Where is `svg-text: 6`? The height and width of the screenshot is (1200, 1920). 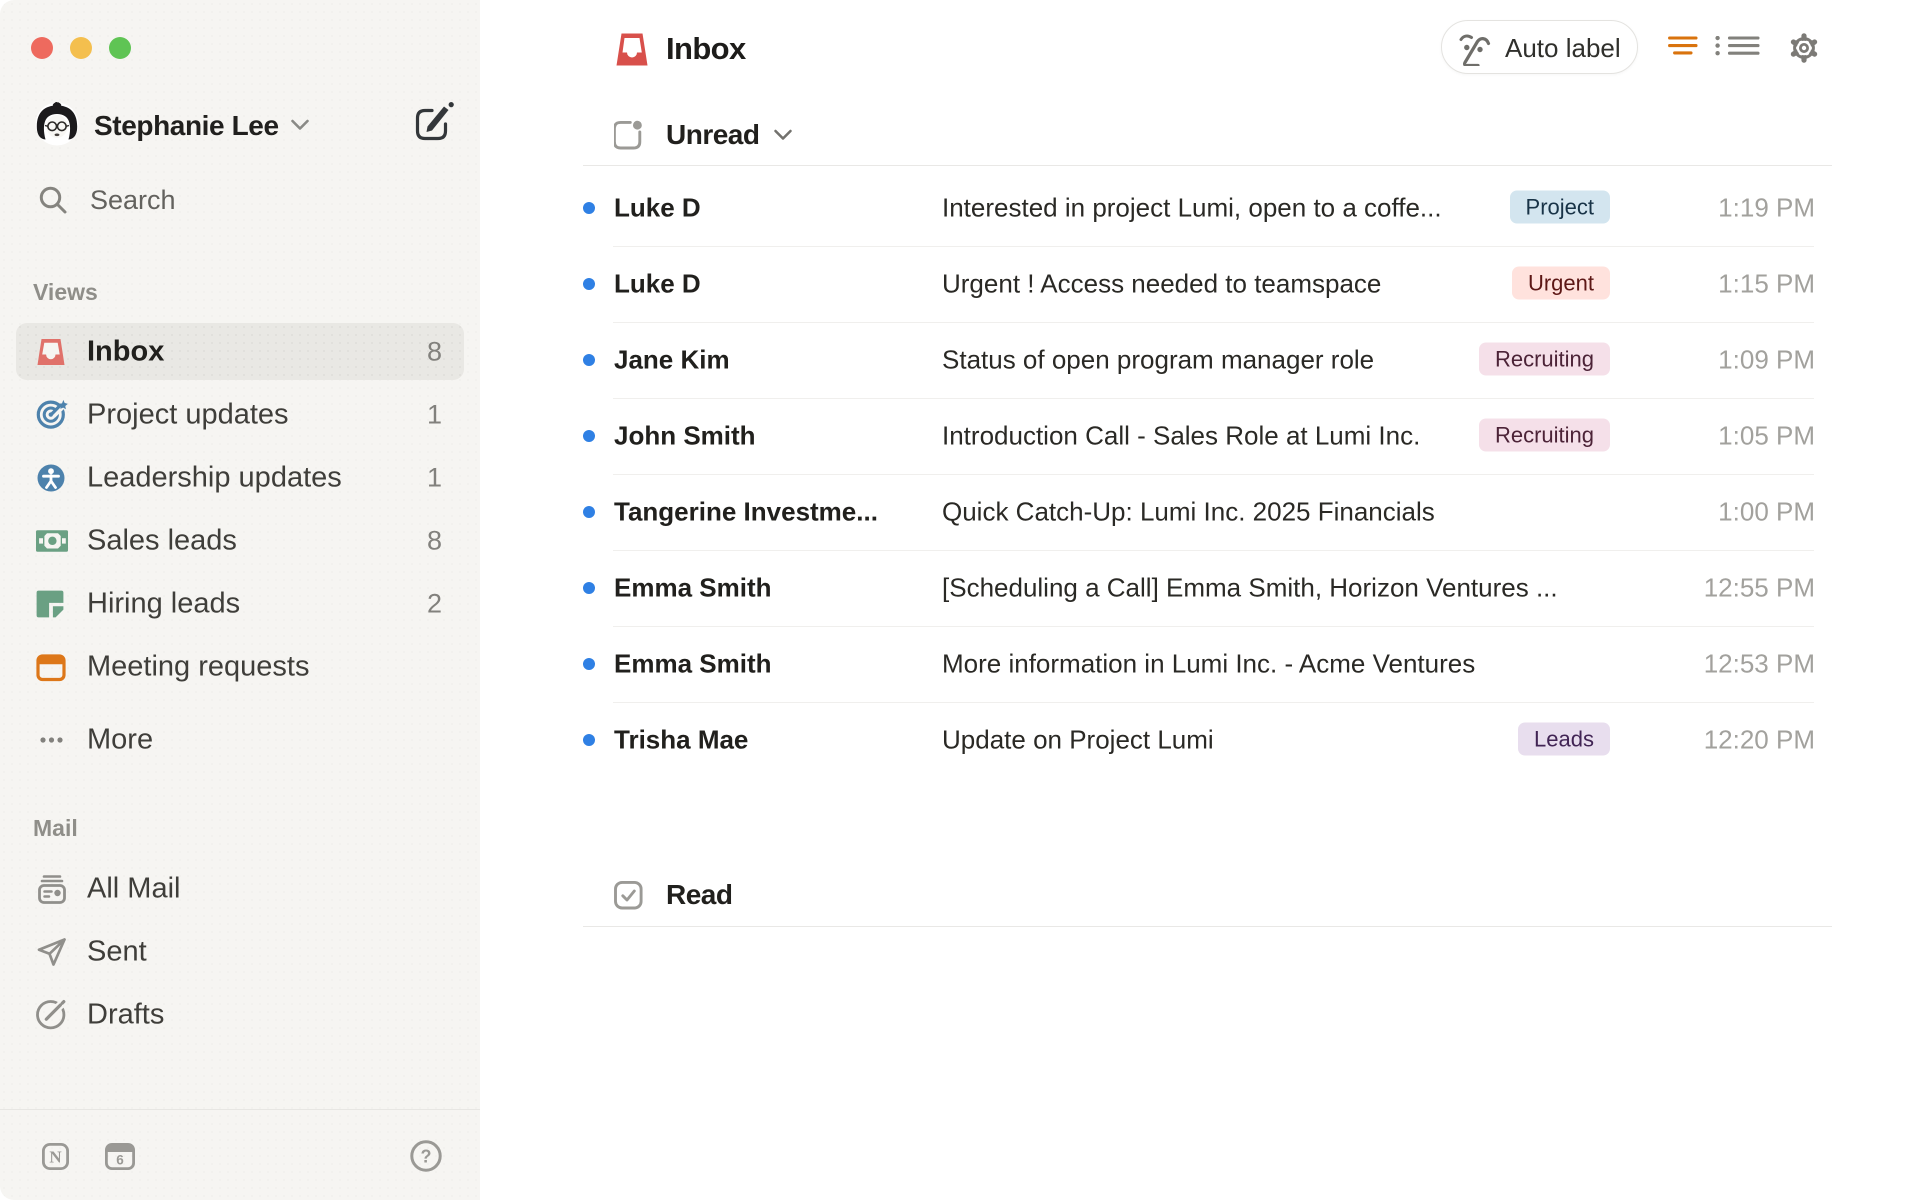
svg-text: 6 is located at coordinates (120, 1160).